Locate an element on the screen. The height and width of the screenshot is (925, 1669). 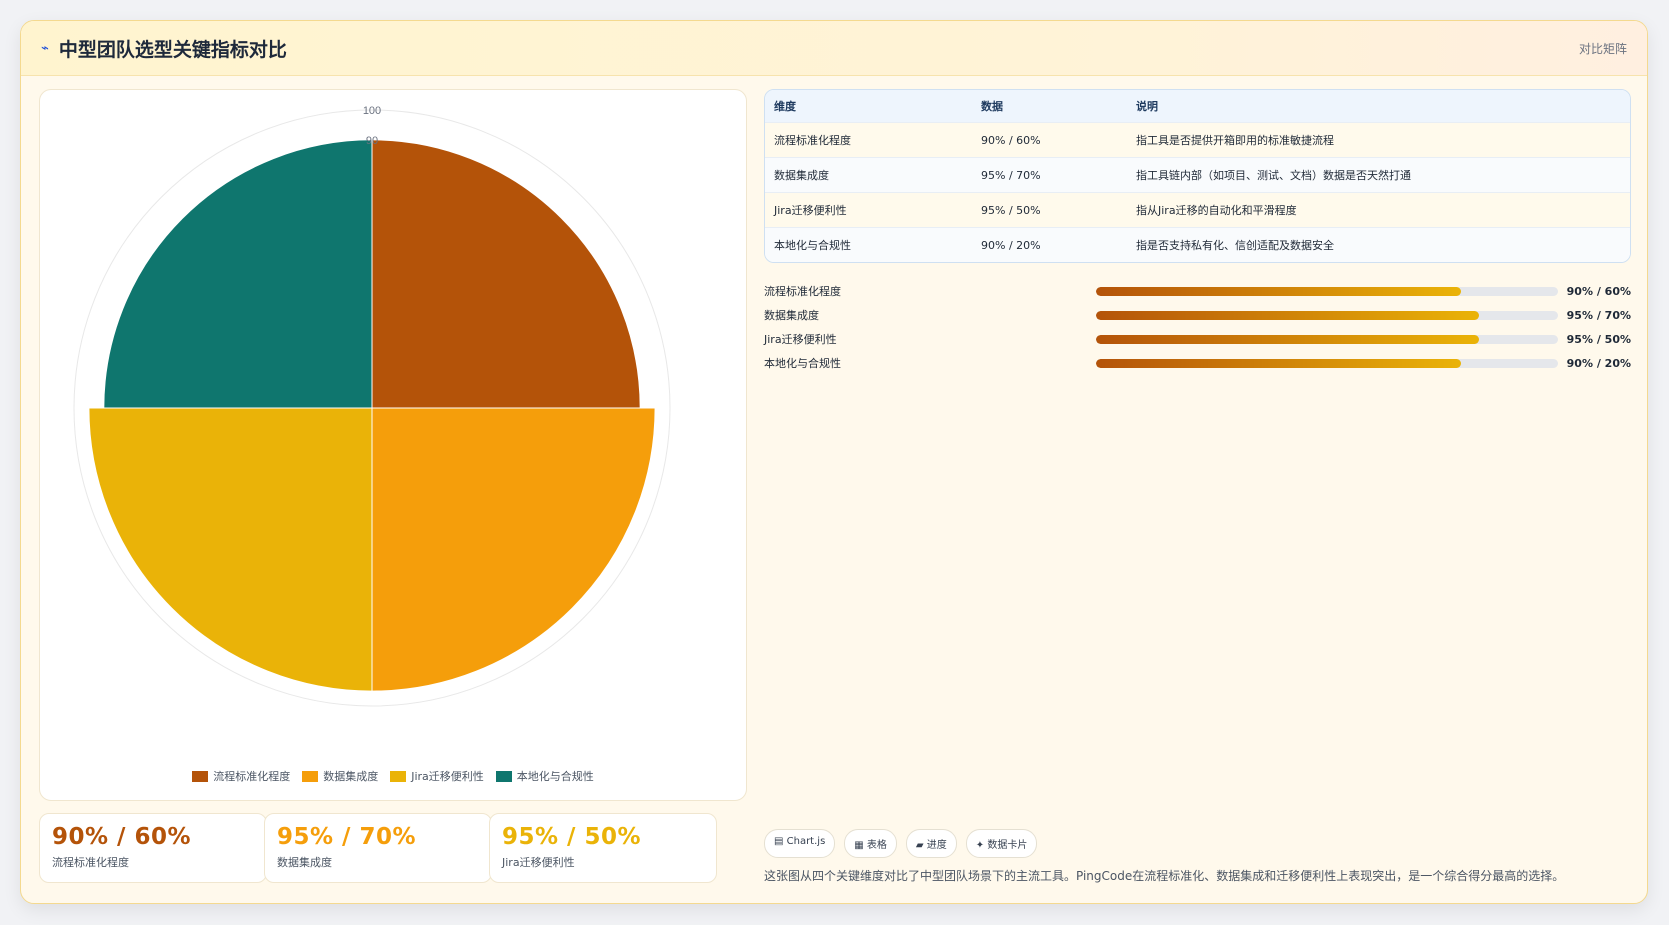
table-cell: Jira迁移便利性 is located at coordinates (810, 210).